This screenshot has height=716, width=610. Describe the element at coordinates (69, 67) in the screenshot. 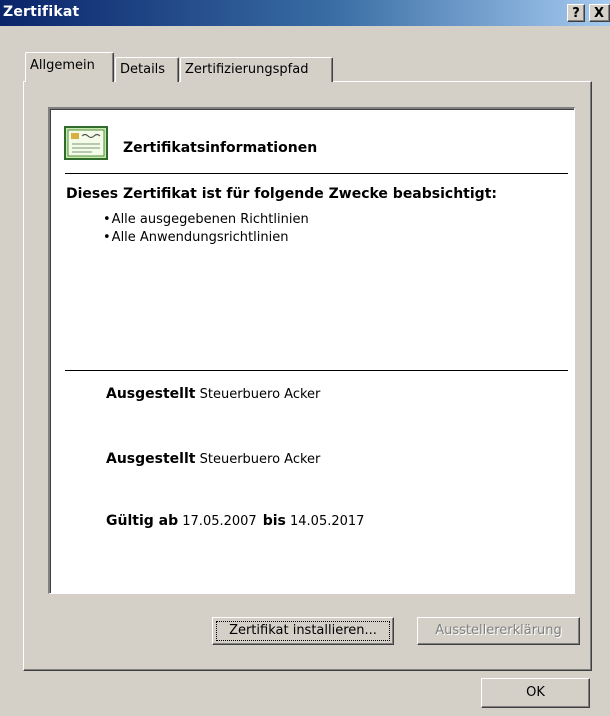

I see `tab-general: Allgemein` at that location.